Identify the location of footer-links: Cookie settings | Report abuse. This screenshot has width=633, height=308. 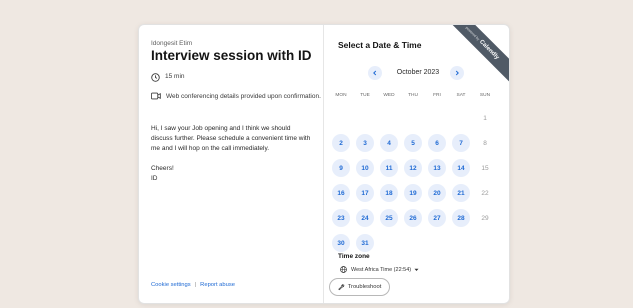
(193, 285).